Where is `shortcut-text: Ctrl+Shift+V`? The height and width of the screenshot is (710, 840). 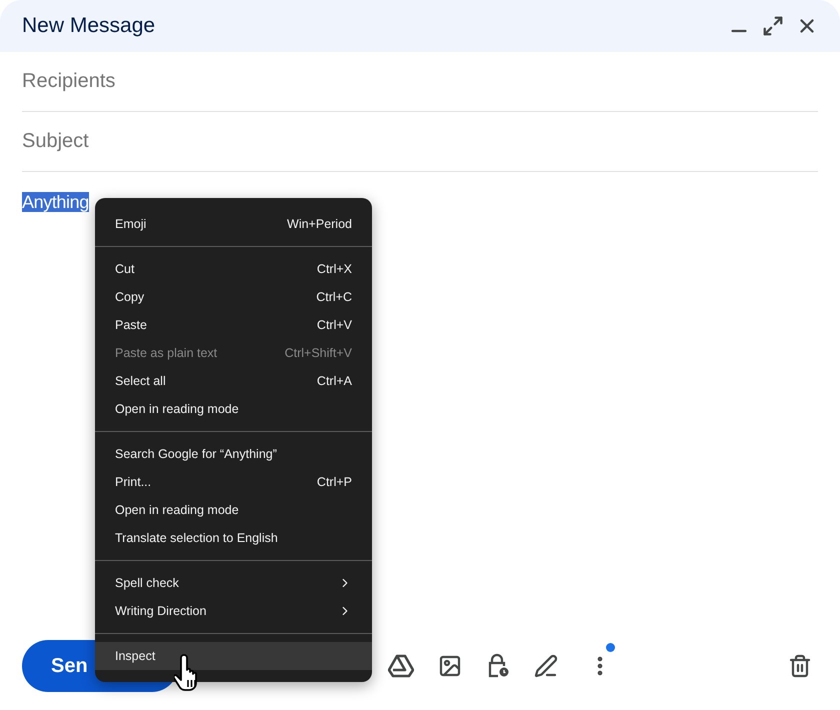 shortcut-text: Ctrl+Shift+V is located at coordinates (318, 353).